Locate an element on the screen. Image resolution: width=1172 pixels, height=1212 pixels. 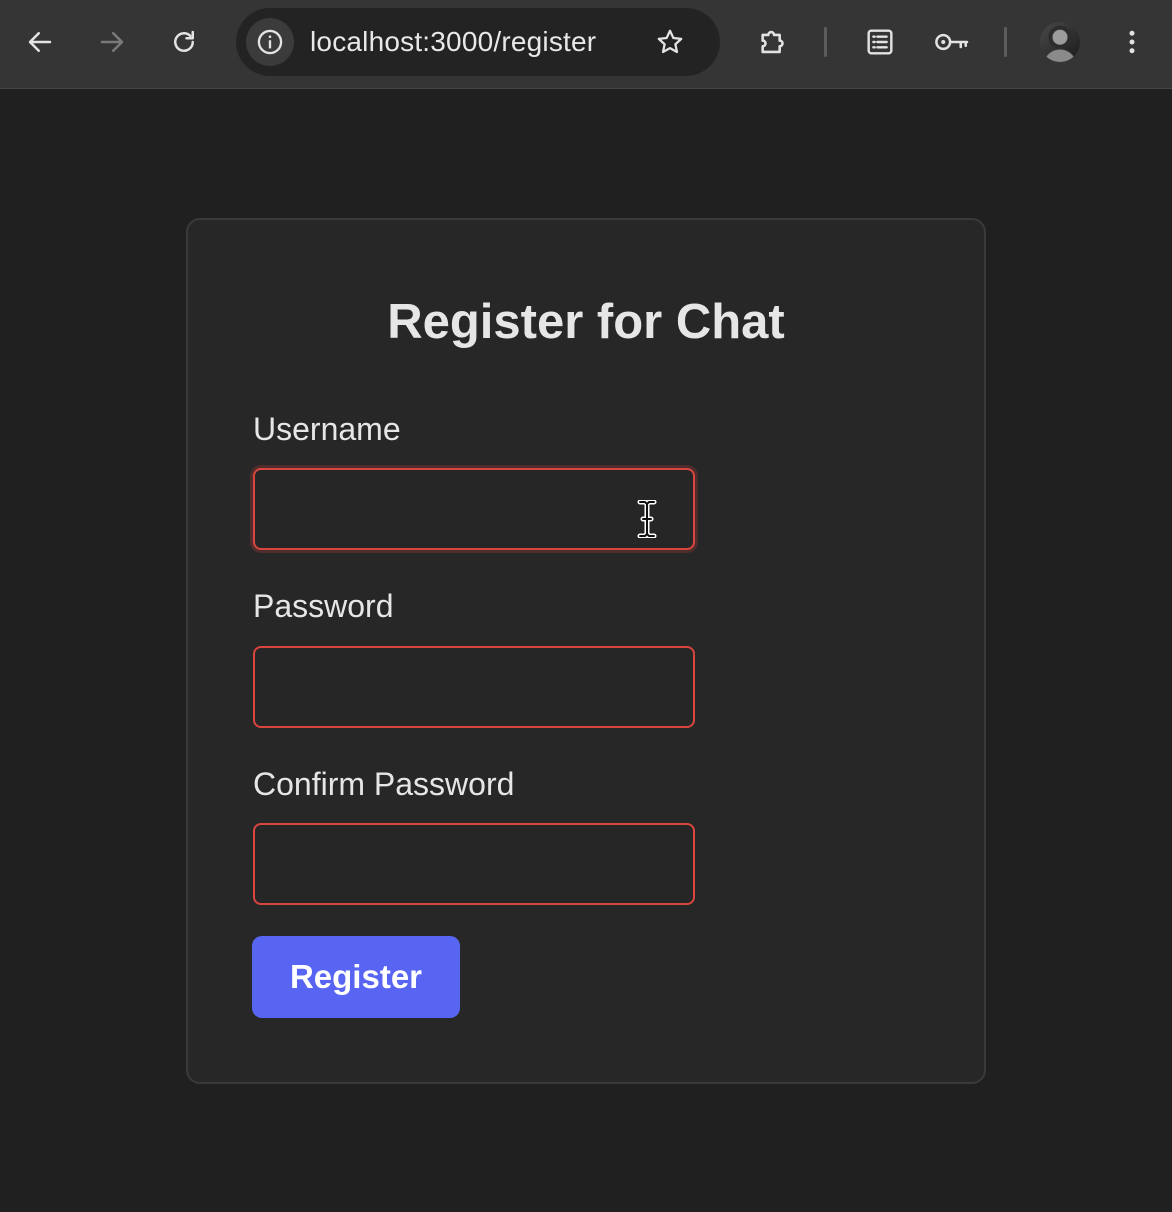
password-field is located at coordinates (474, 687).